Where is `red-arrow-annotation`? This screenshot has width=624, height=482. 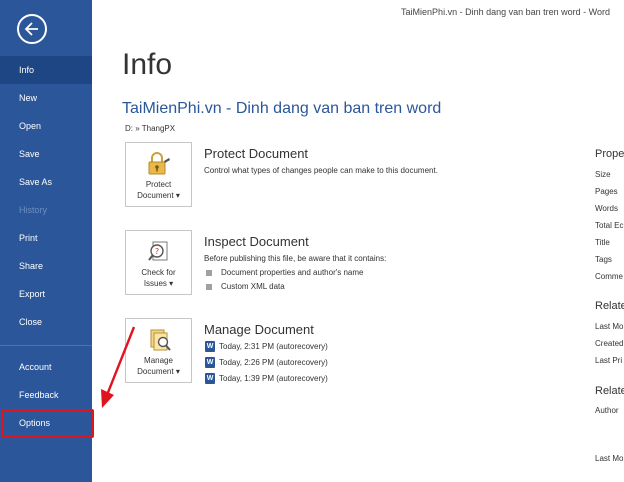
red-arrow-annotation is located at coordinates (118, 367).